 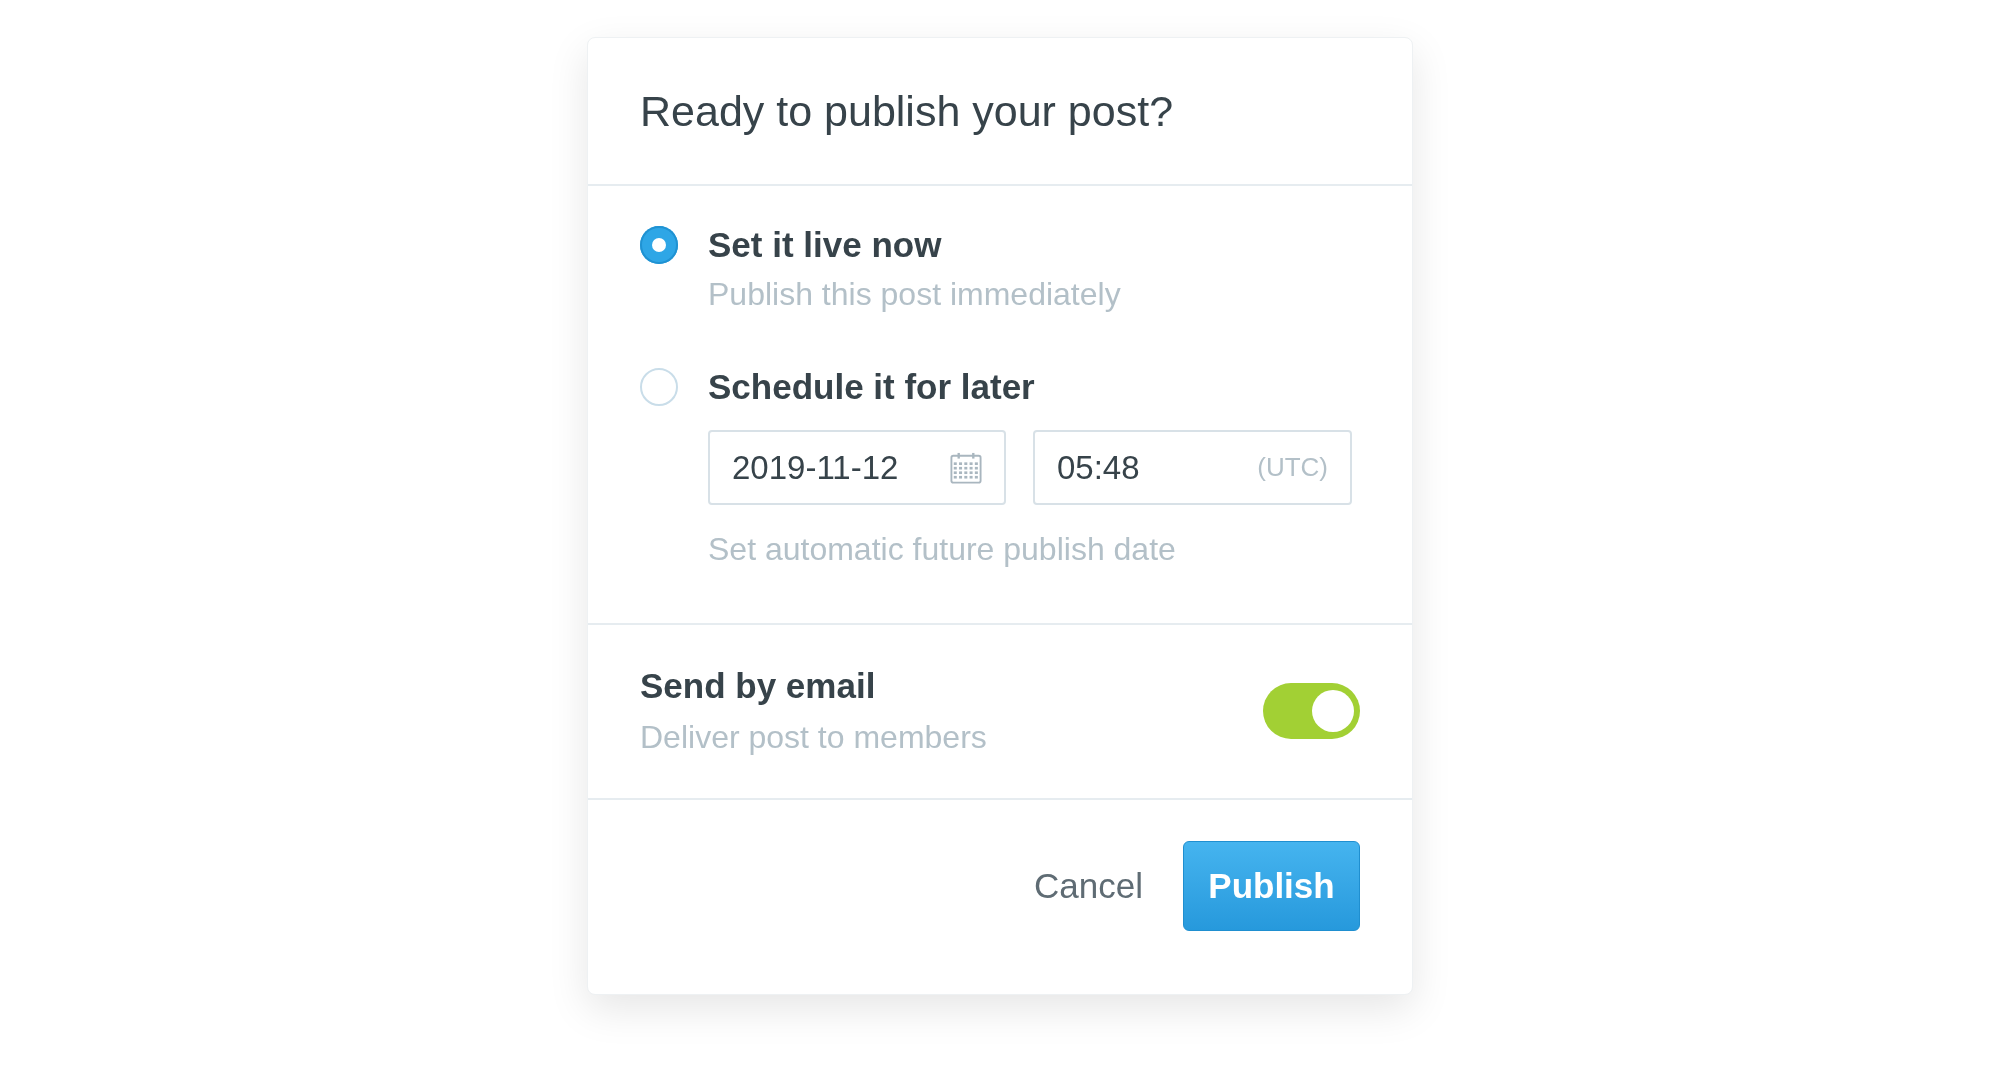 I want to click on option-label: Schedule it for later, so click(x=1030, y=387).